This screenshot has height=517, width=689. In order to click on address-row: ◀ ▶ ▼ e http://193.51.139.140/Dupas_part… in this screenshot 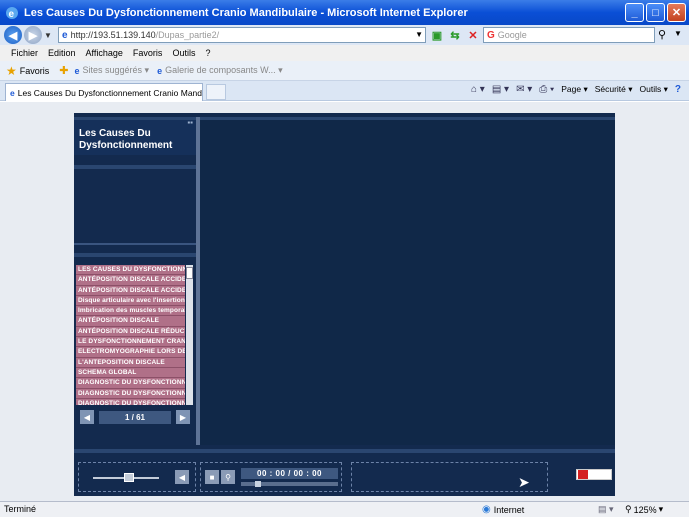, I will do `click(344, 35)`.